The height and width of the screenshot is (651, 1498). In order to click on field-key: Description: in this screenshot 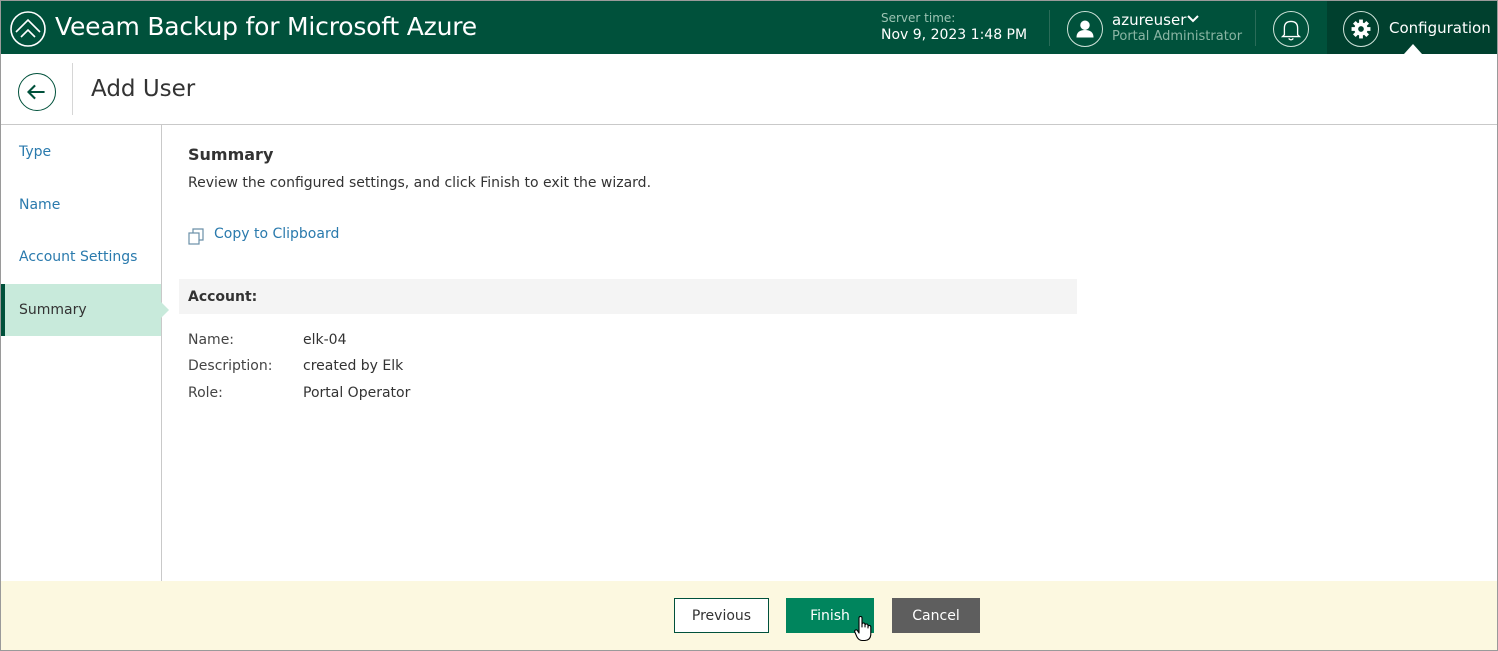, I will do `click(230, 366)`.